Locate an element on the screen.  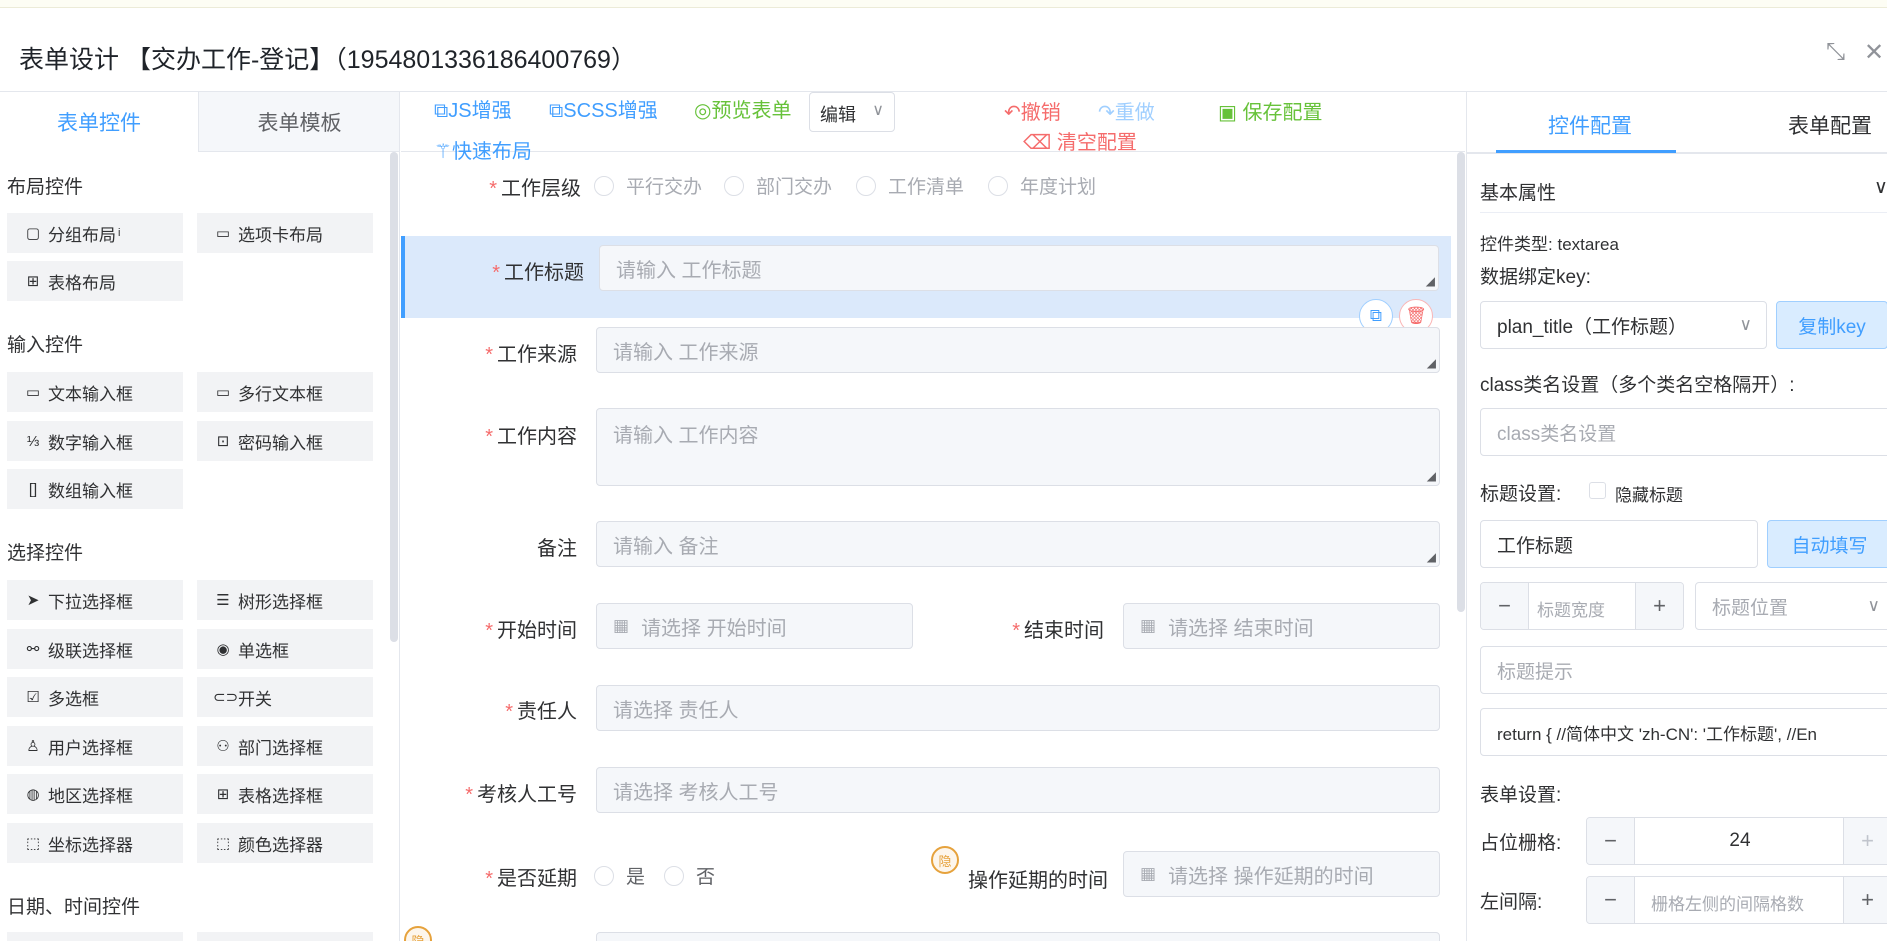
label-work-content: * 工作内容 is located at coordinates (531, 437).